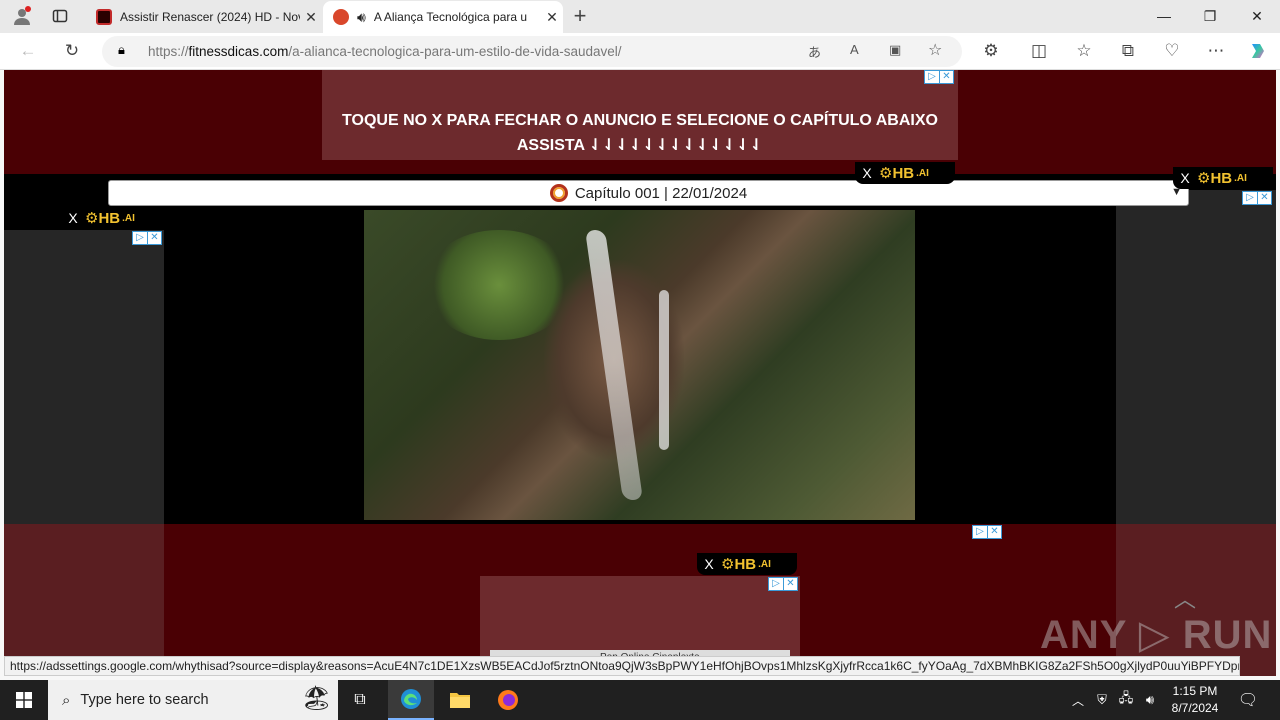 The height and width of the screenshot is (720, 1280). Describe the element at coordinates (508, 700) in the screenshot. I see `firefox-icon` at that location.